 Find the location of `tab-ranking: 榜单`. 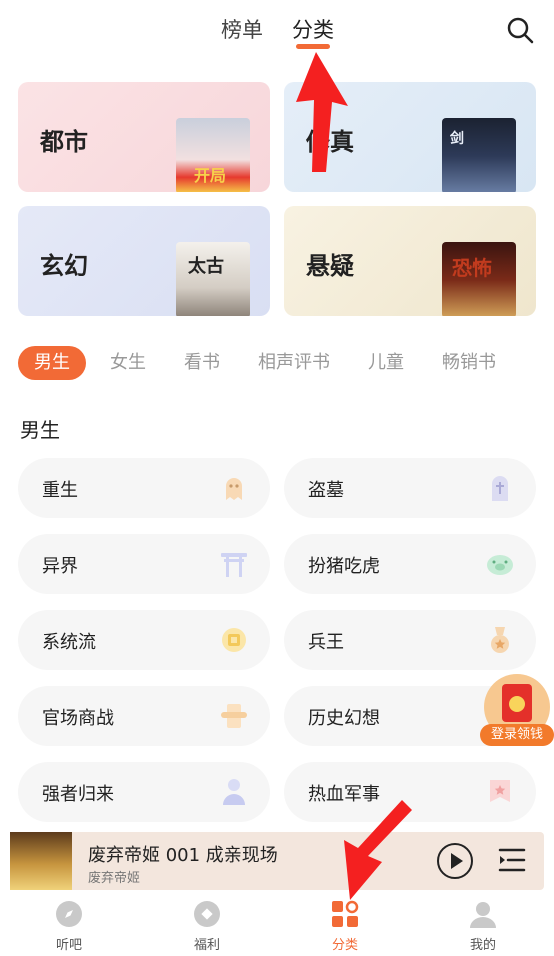

tab-ranking: 榜单 is located at coordinates (242, 29).